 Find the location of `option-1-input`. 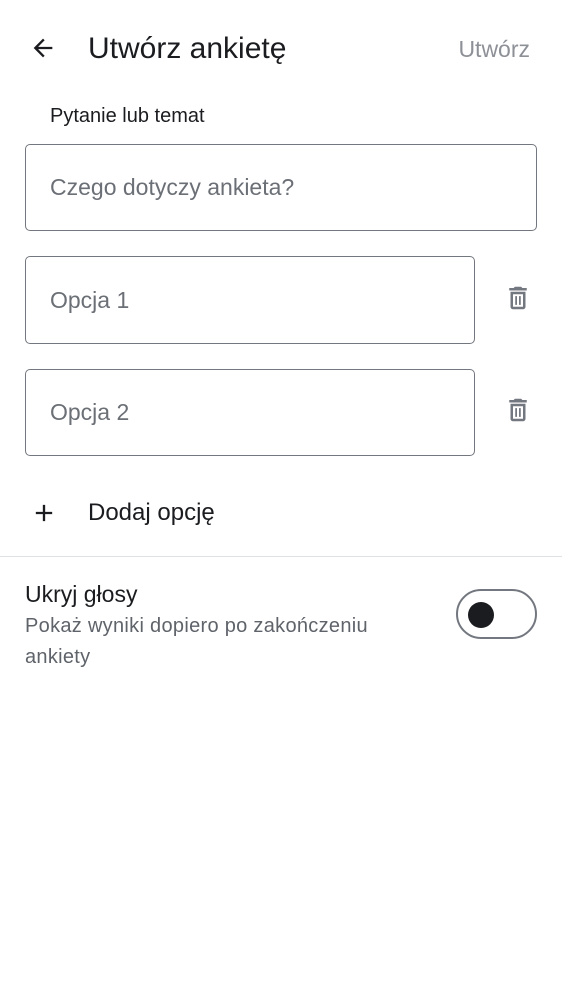

option-1-input is located at coordinates (250, 300).